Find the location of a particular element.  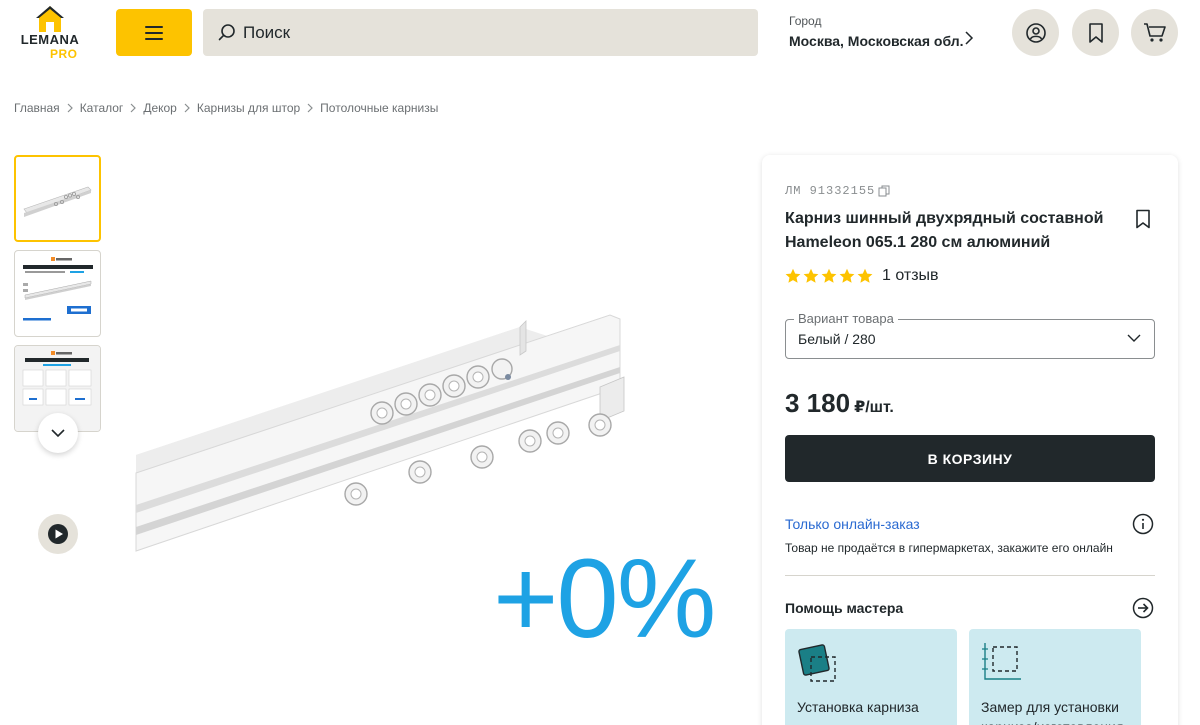

sku: ЛМ 91332155 is located at coordinates (837, 191).